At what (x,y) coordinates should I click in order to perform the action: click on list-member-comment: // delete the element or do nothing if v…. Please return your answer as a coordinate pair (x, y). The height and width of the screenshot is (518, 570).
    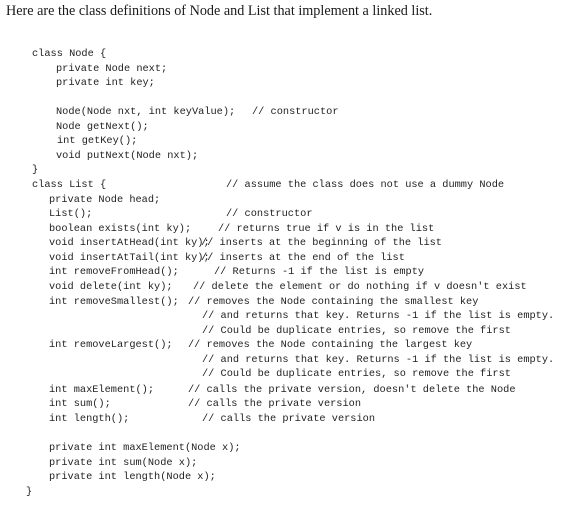
    Looking at the image, I should click on (360, 287).